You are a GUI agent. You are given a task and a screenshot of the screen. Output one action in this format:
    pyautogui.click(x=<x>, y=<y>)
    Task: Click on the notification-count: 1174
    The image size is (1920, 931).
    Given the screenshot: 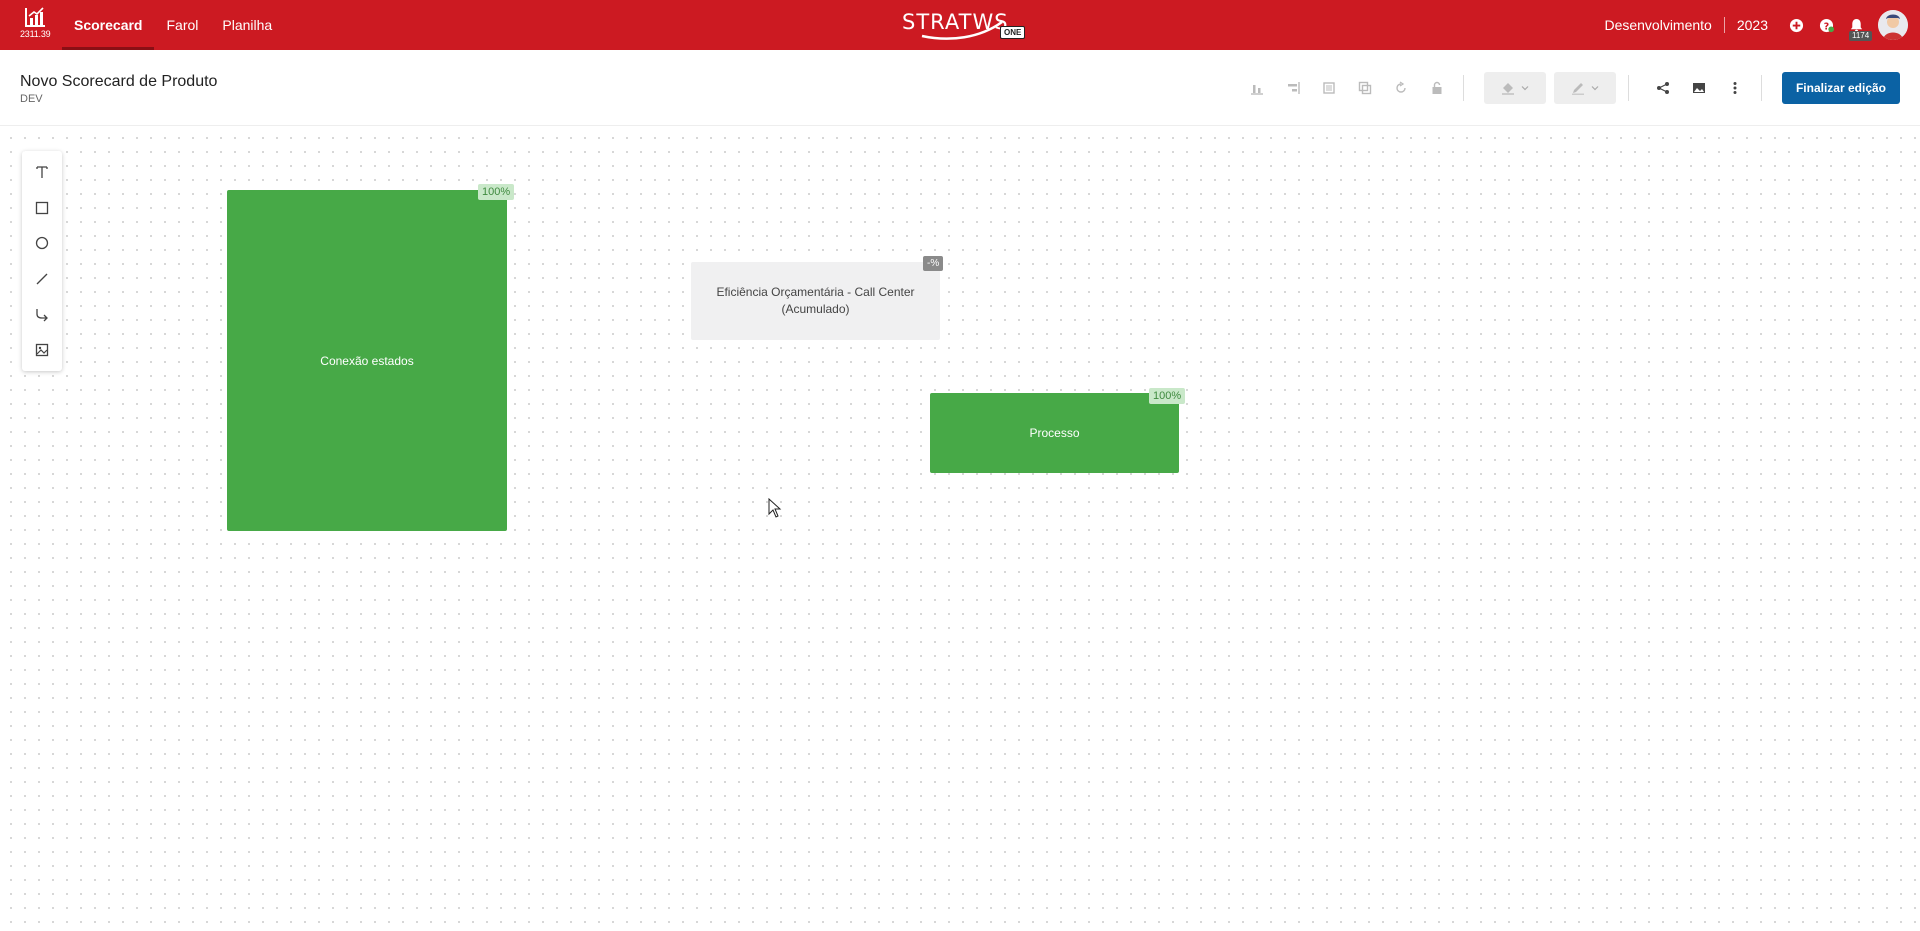 What is the action you would take?
    pyautogui.click(x=1861, y=36)
    